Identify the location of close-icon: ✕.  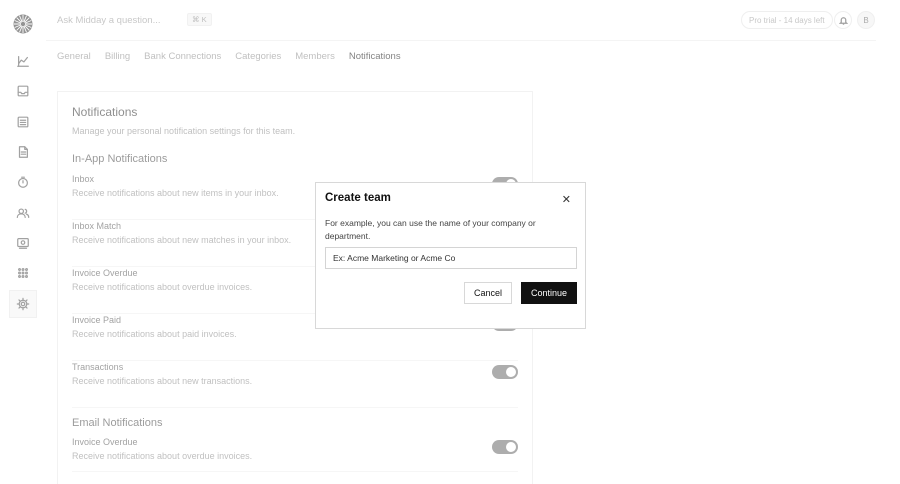
(566, 200).